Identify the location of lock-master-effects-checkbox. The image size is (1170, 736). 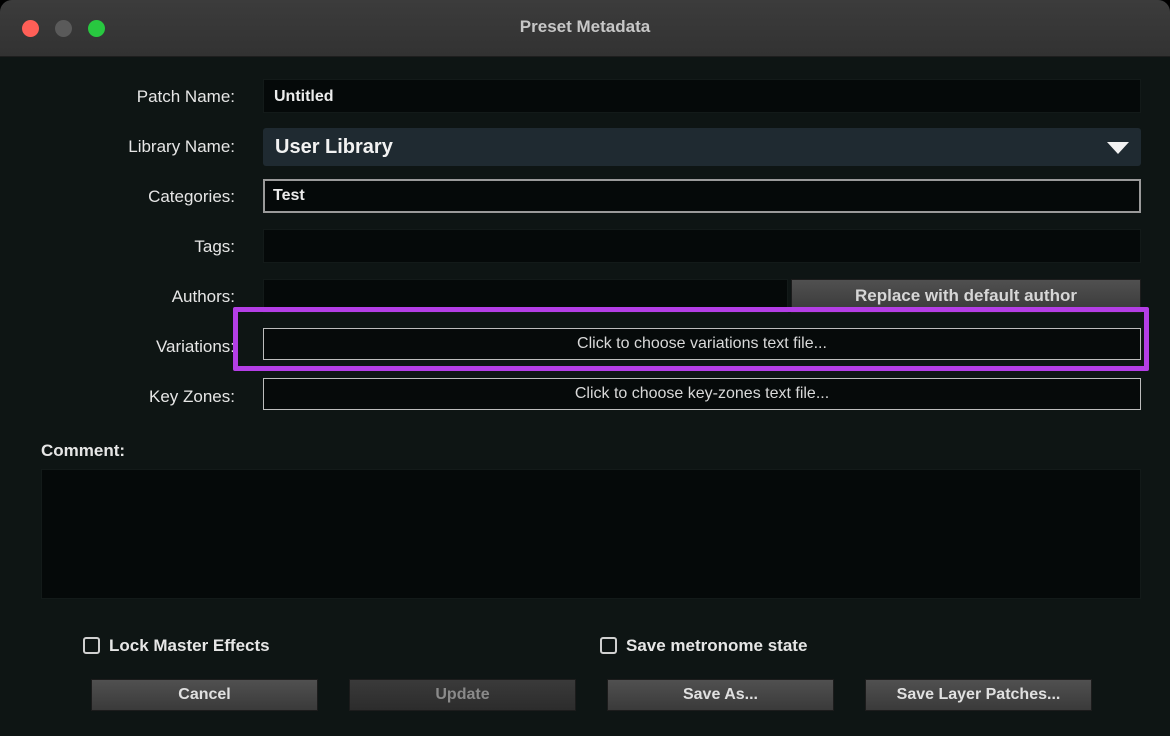
(91, 645).